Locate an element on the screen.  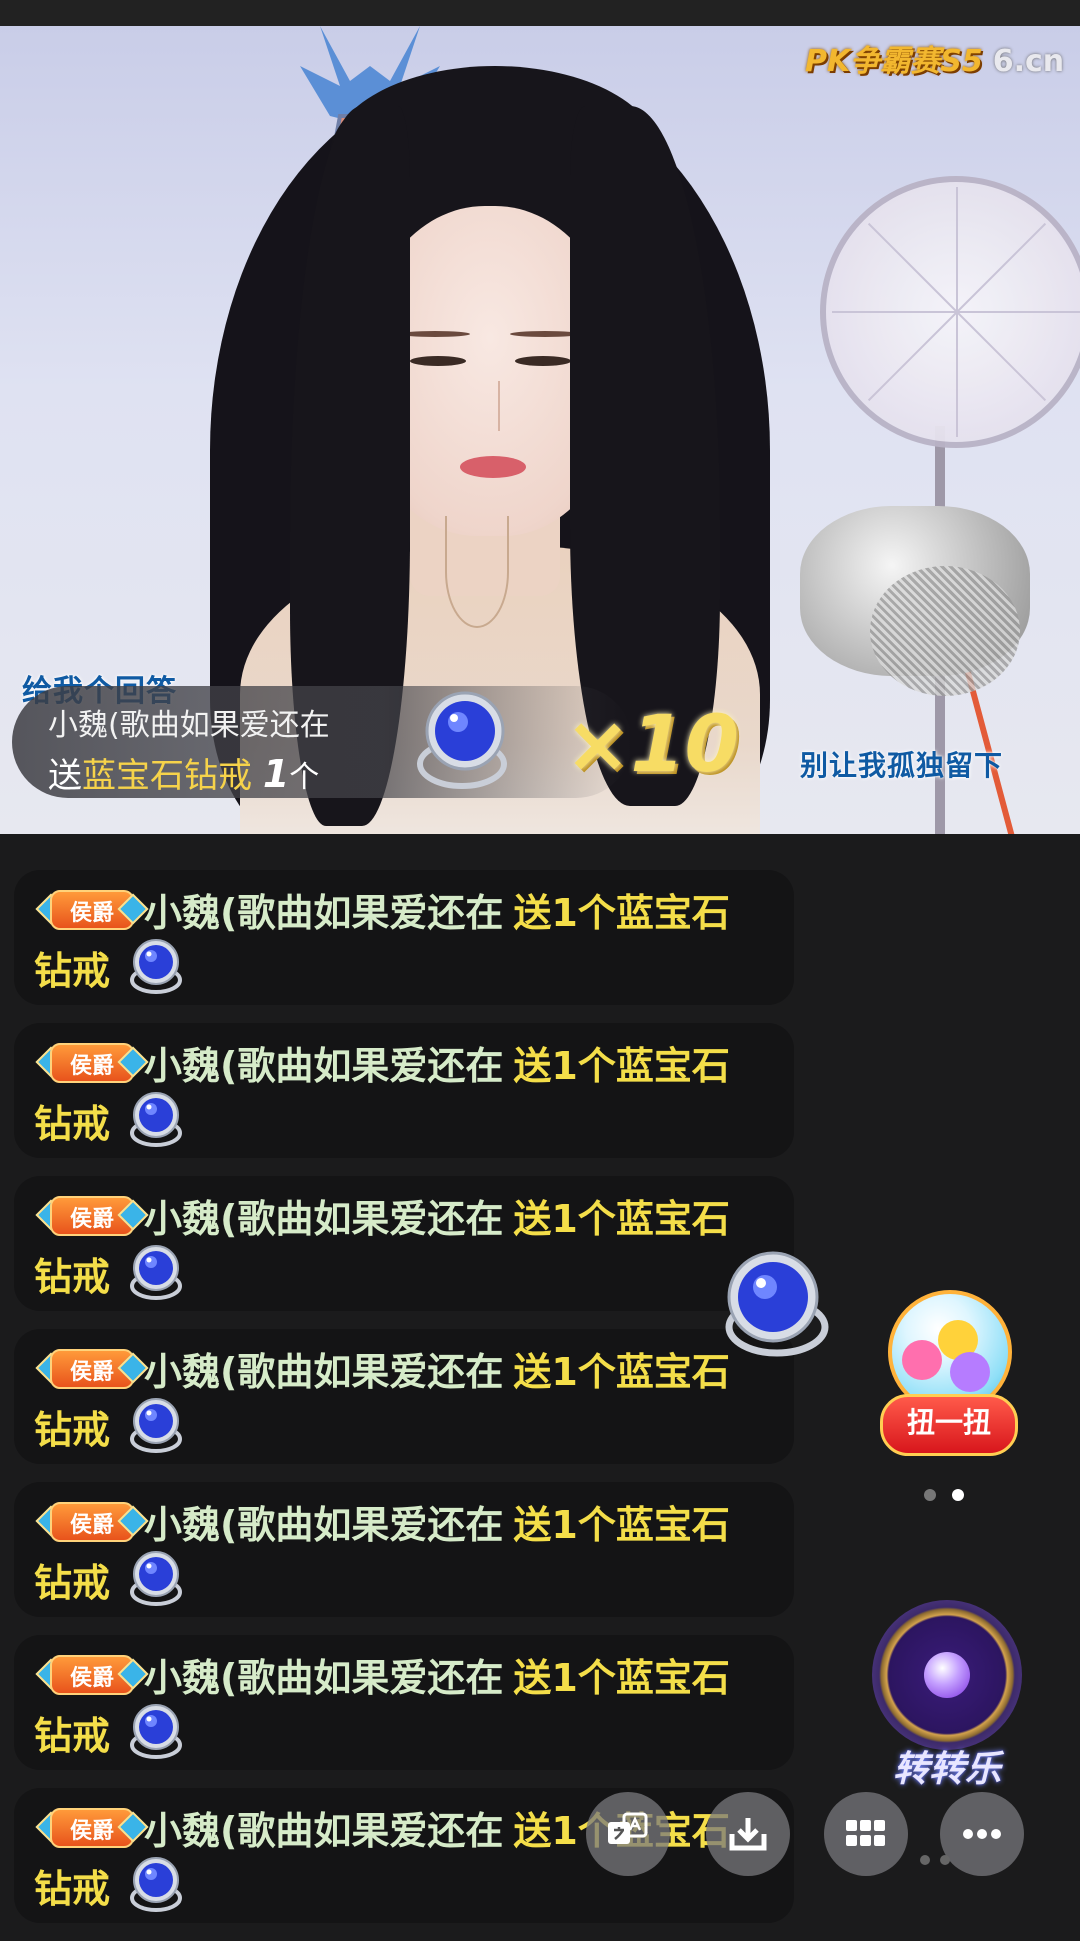
gift-description: 送蓝宝石钻戒 1个 is located at coordinates (183, 772).